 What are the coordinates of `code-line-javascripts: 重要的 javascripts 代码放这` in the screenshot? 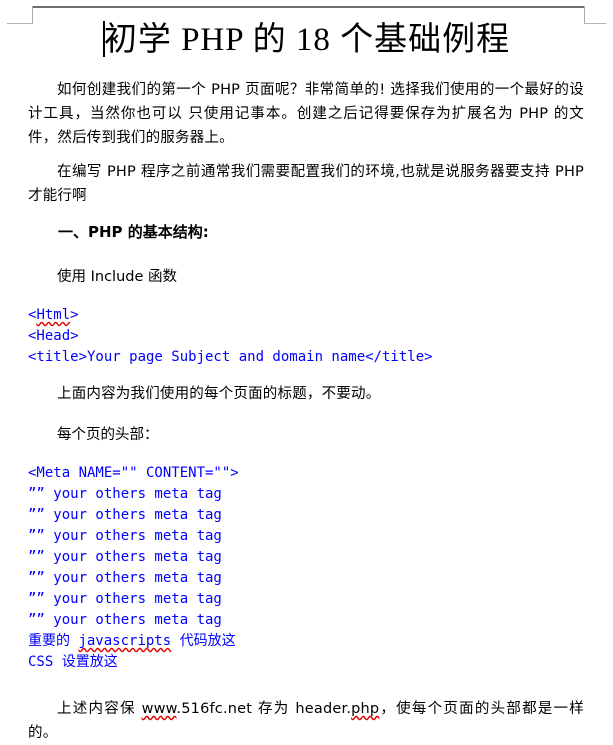 It's located at (132, 641).